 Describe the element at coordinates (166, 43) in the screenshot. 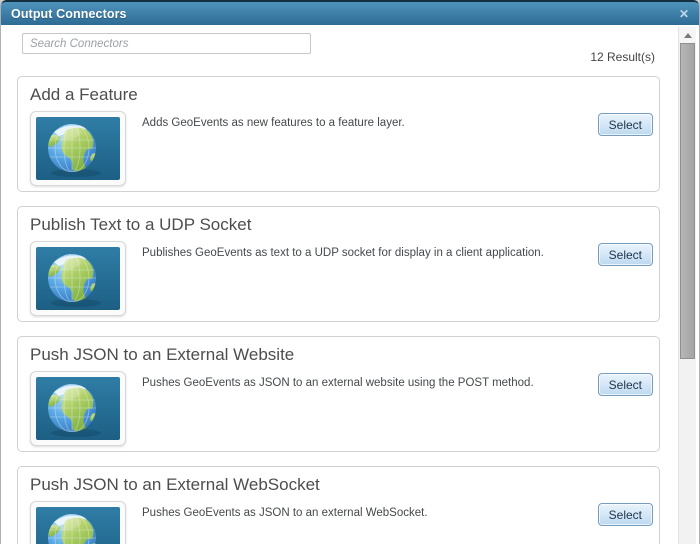

I see `search-input` at that location.